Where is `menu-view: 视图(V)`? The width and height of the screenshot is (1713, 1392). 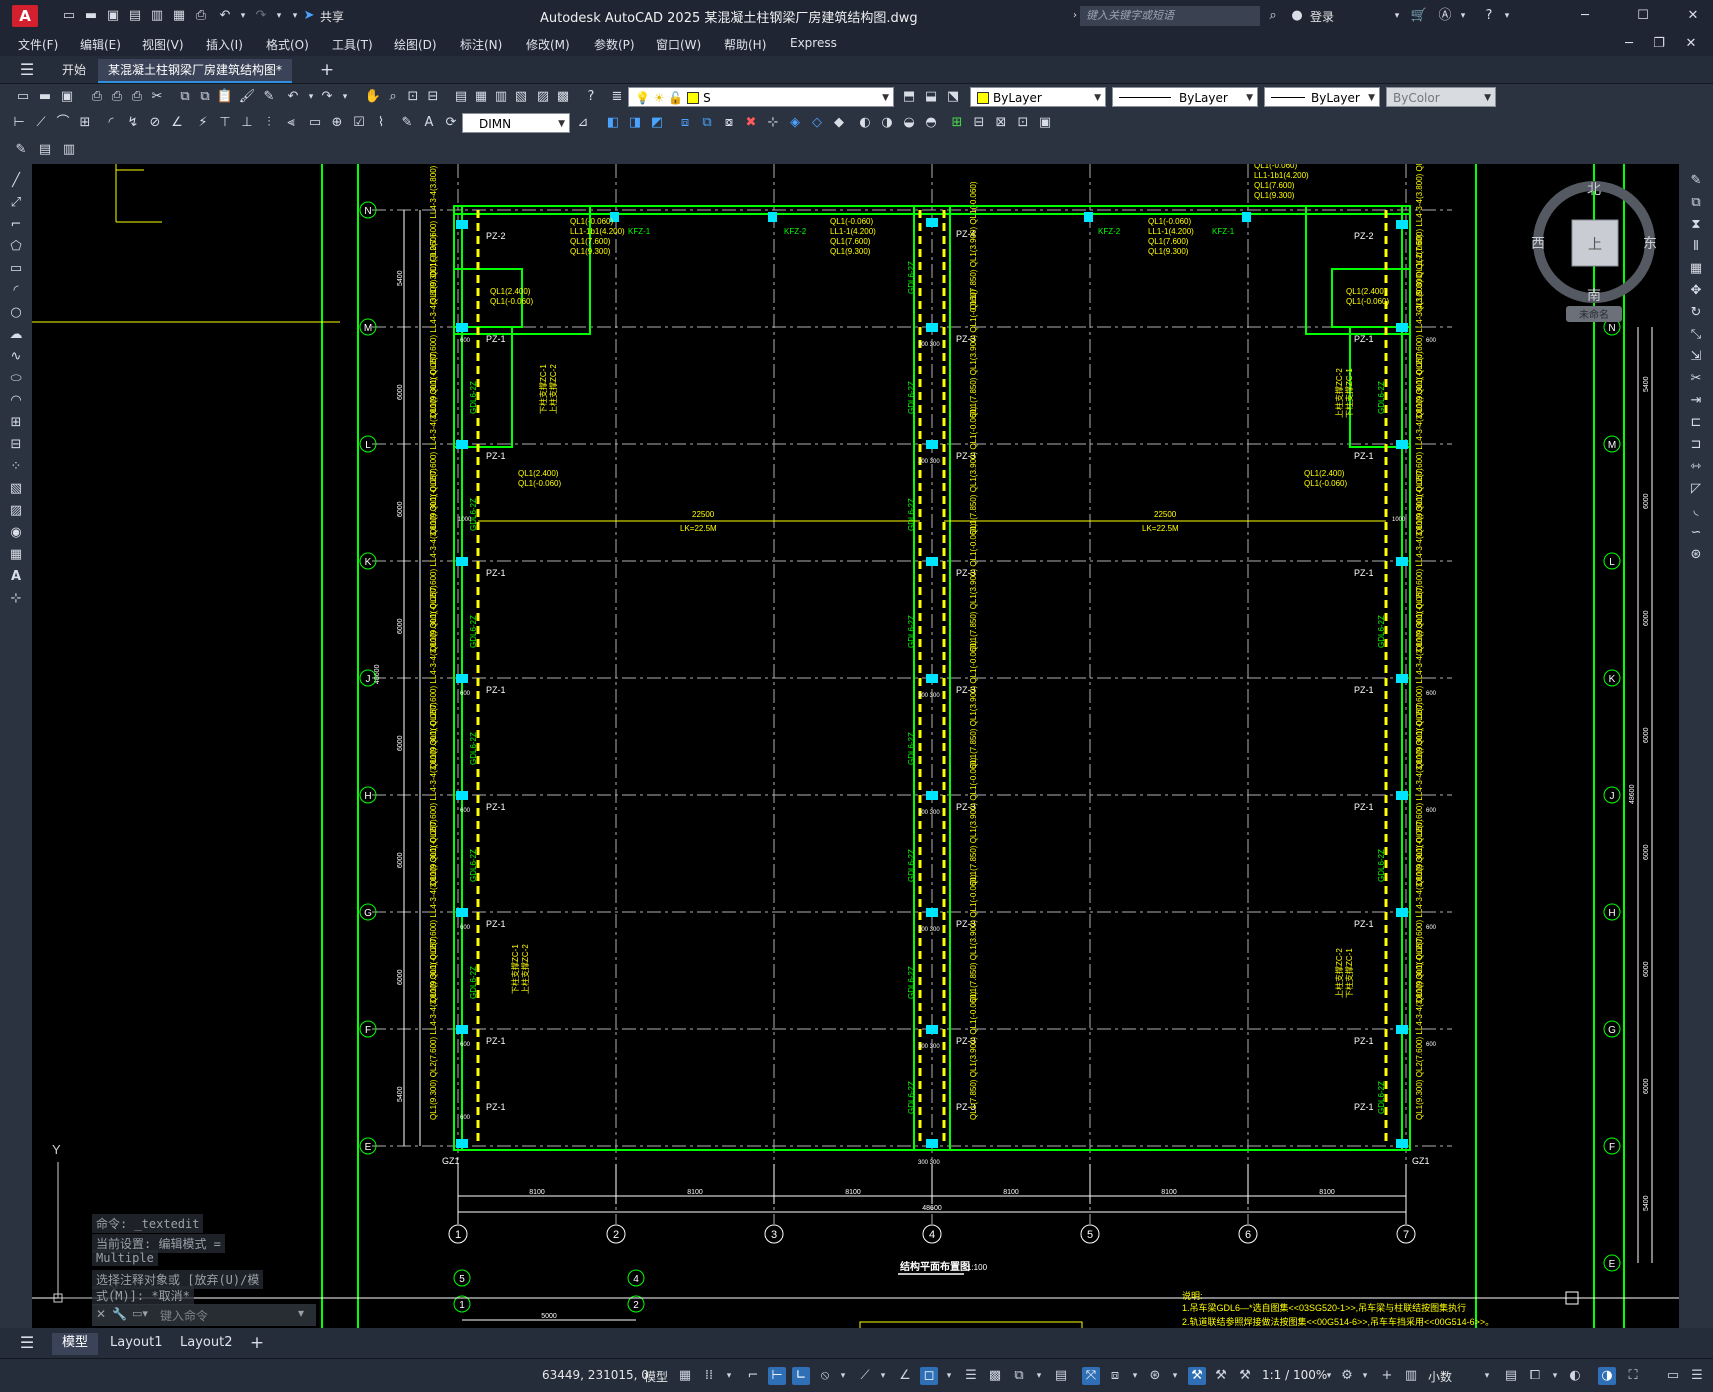 menu-view: 视图(V) is located at coordinates (163, 44).